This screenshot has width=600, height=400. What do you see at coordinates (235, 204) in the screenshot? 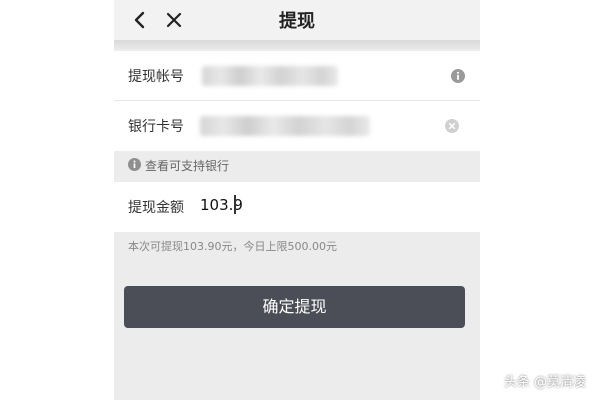
I see `text-cursor` at bounding box center [235, 204].